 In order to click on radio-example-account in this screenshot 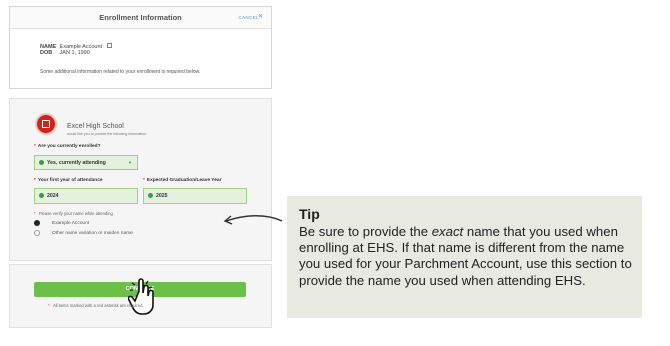, I will do `click(37, 223)`.